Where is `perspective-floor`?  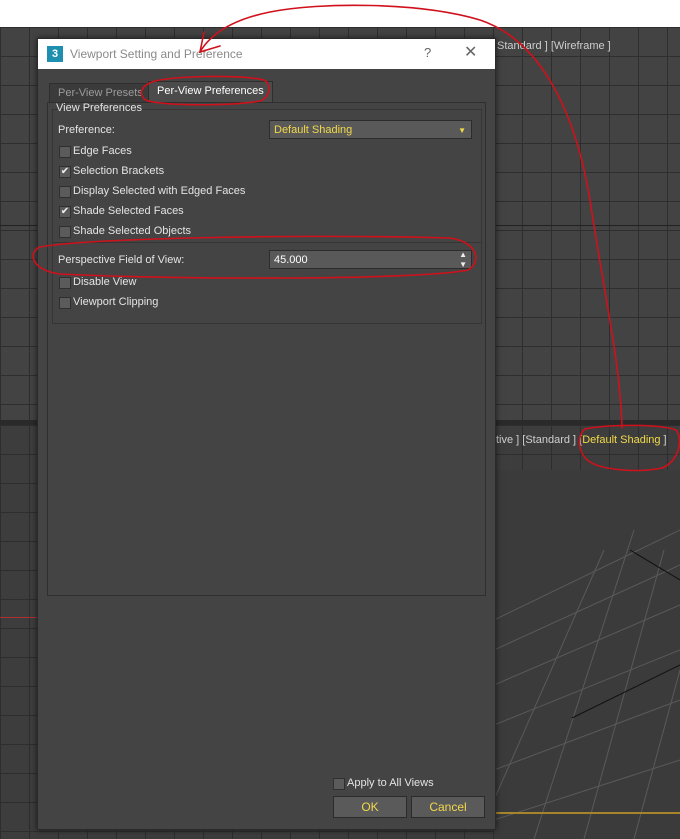
perspective-floor is located at coordinates (587, 654).